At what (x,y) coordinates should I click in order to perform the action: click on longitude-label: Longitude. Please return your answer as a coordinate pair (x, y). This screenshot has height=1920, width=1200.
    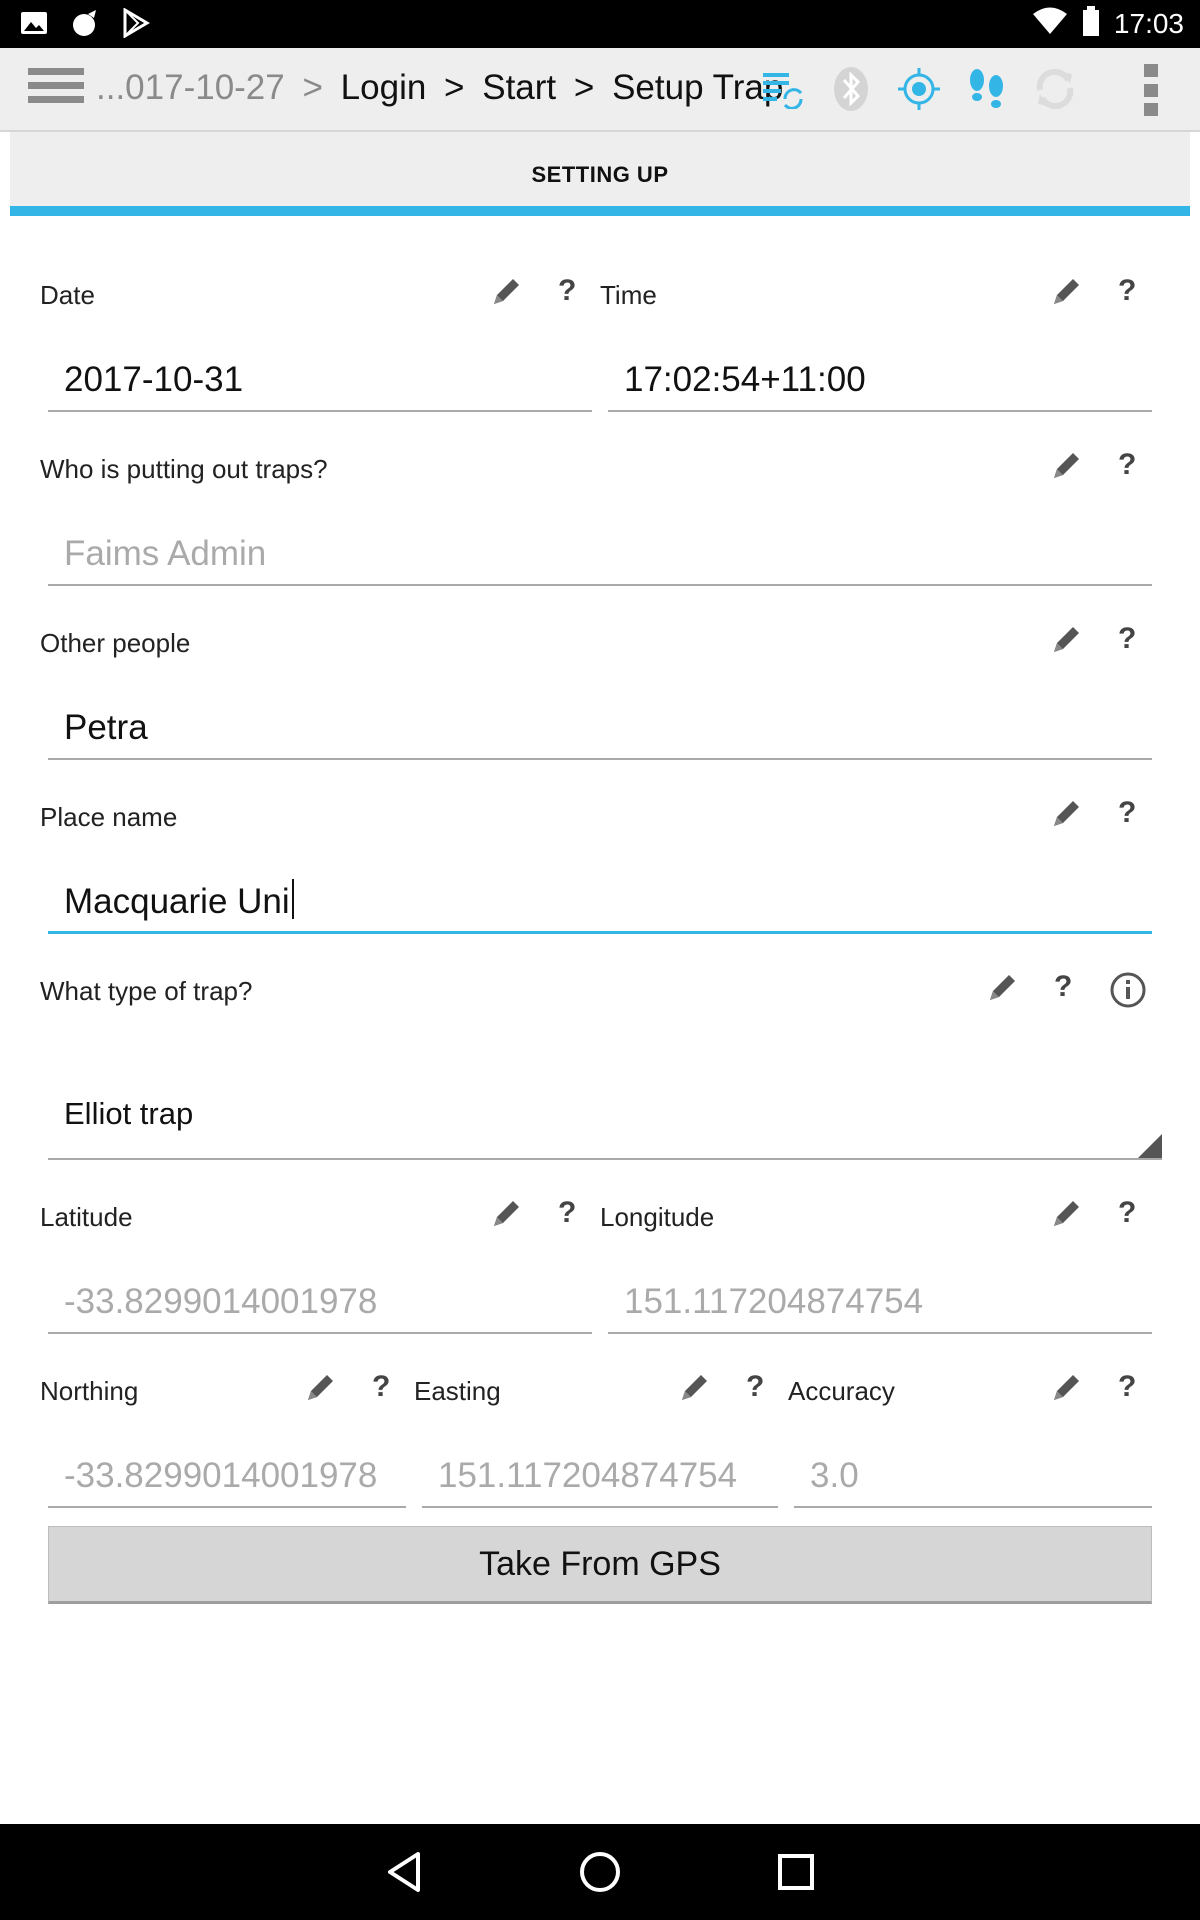
    Looking at the image, I should click on (657, 1217).